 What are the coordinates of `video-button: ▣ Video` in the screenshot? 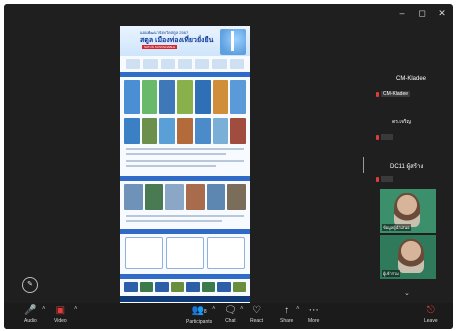 It's located at (60, 314).